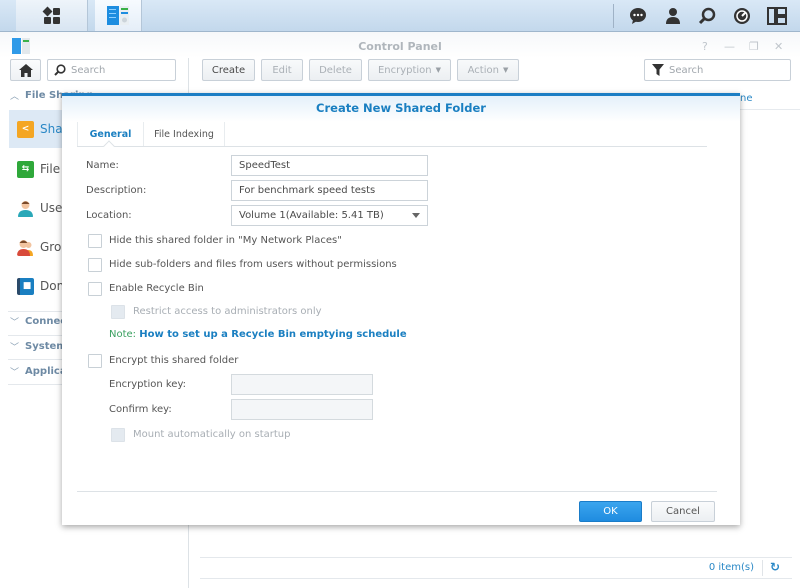 The image size is (800, 588). Describe the element at coordinates (302, 409) in the screenshot. I see `confirm-key-input` at that location.